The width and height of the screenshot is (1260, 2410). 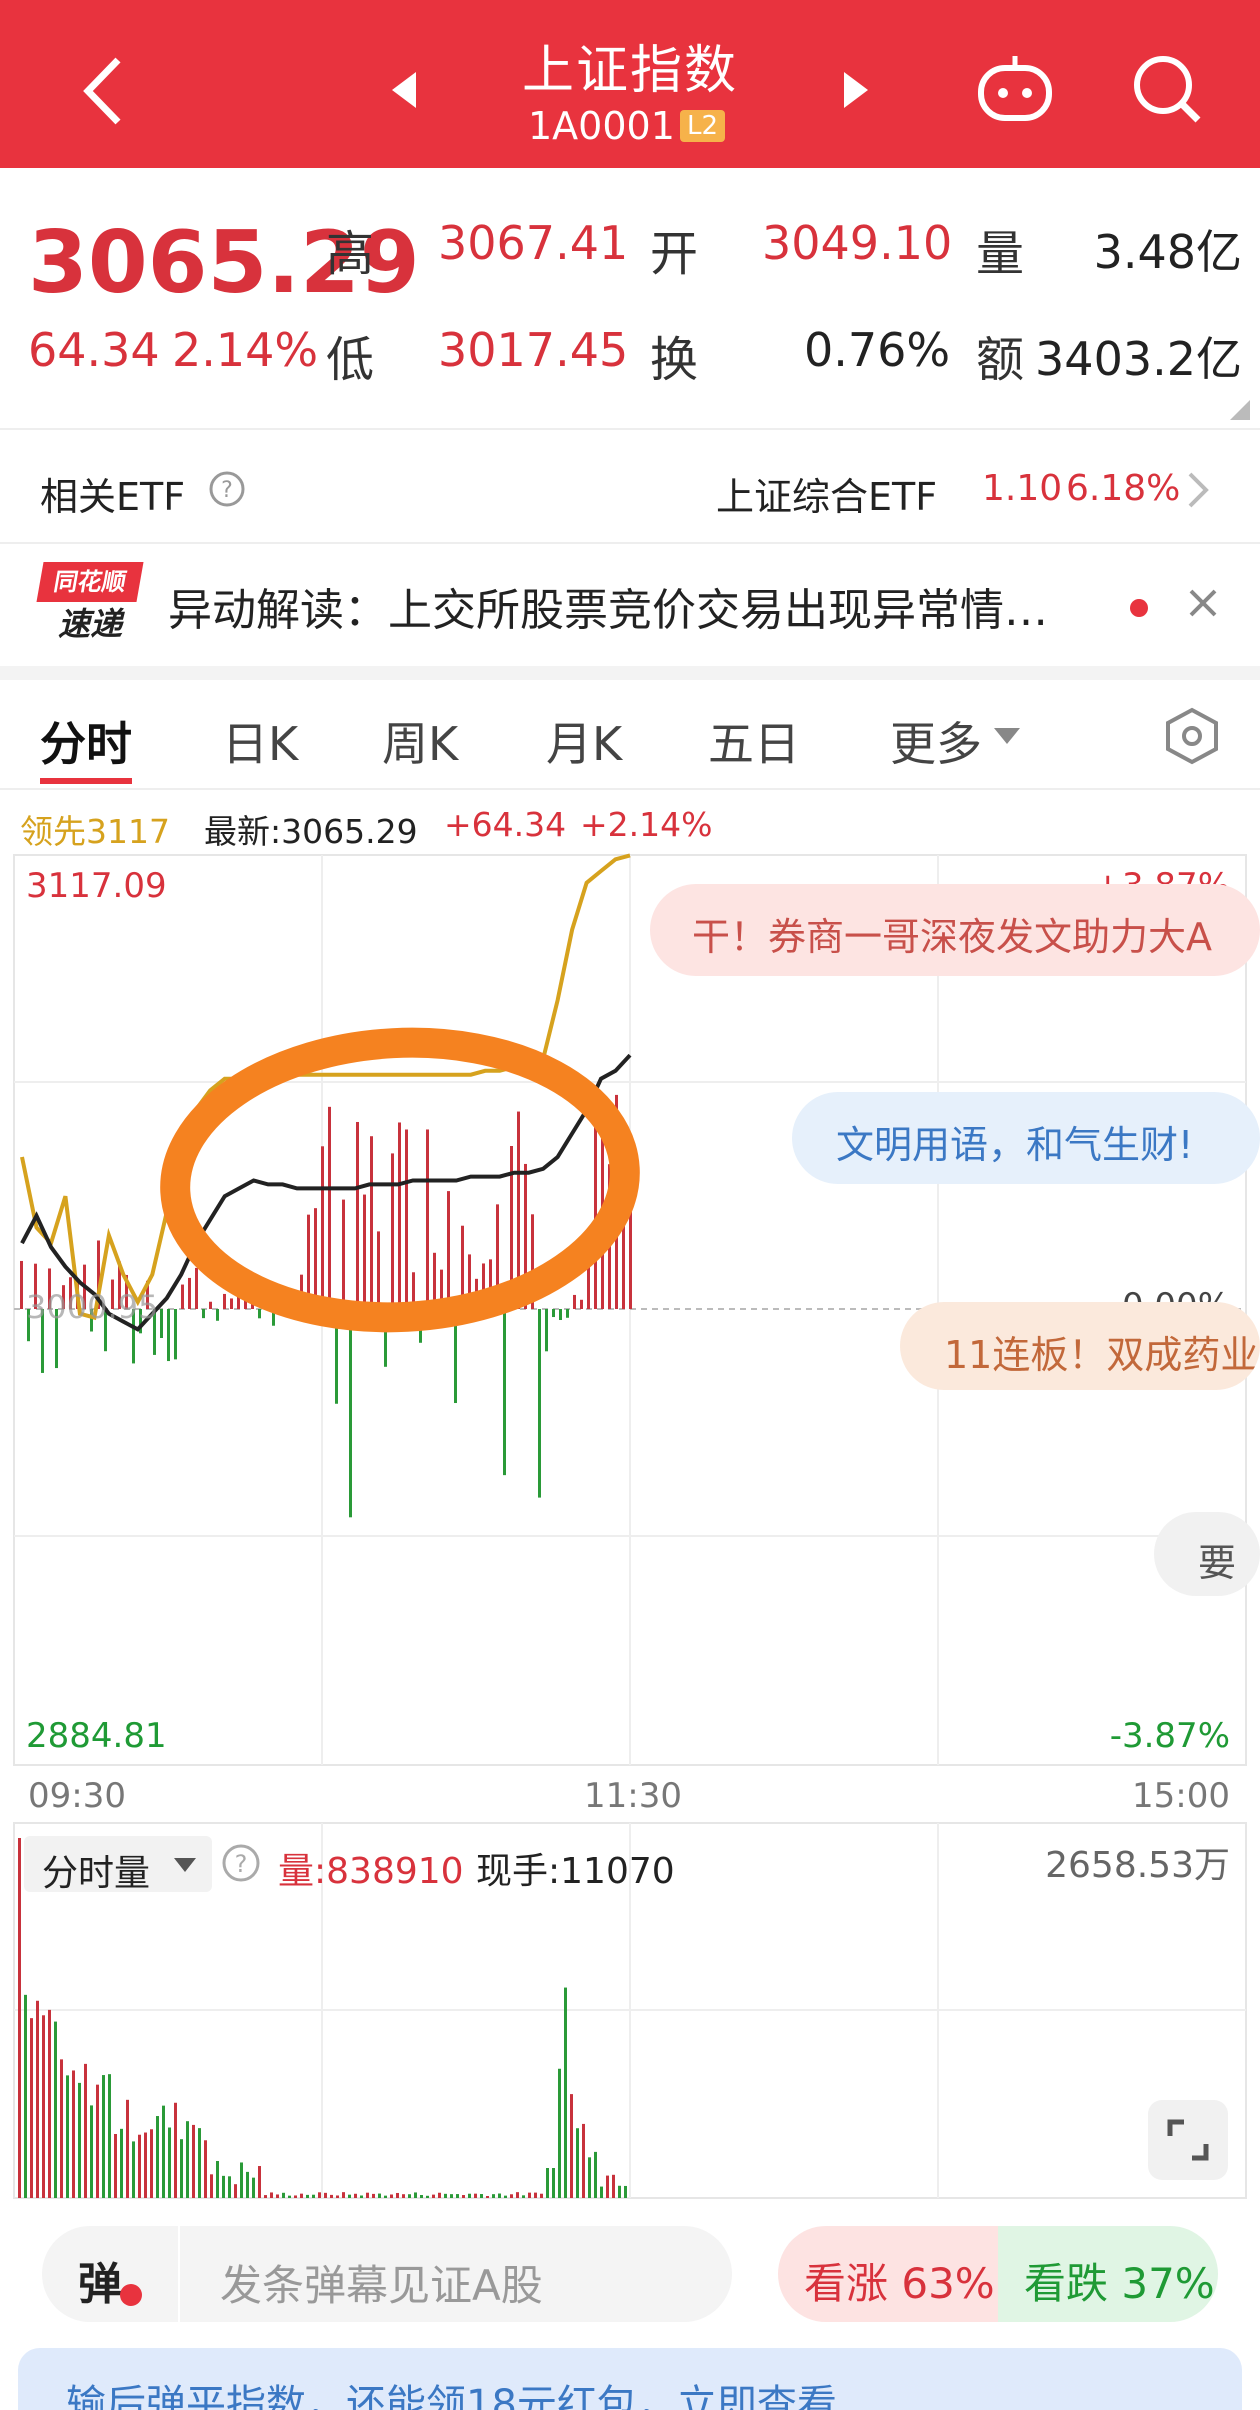 I want to click on fullscreen-icon, so click(x=1188, y=2140).